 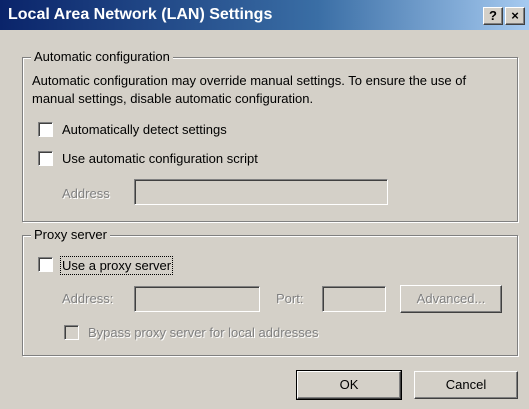 I want to click on config-script-label: Use automatic configuration script, so click(x=160, y=158).